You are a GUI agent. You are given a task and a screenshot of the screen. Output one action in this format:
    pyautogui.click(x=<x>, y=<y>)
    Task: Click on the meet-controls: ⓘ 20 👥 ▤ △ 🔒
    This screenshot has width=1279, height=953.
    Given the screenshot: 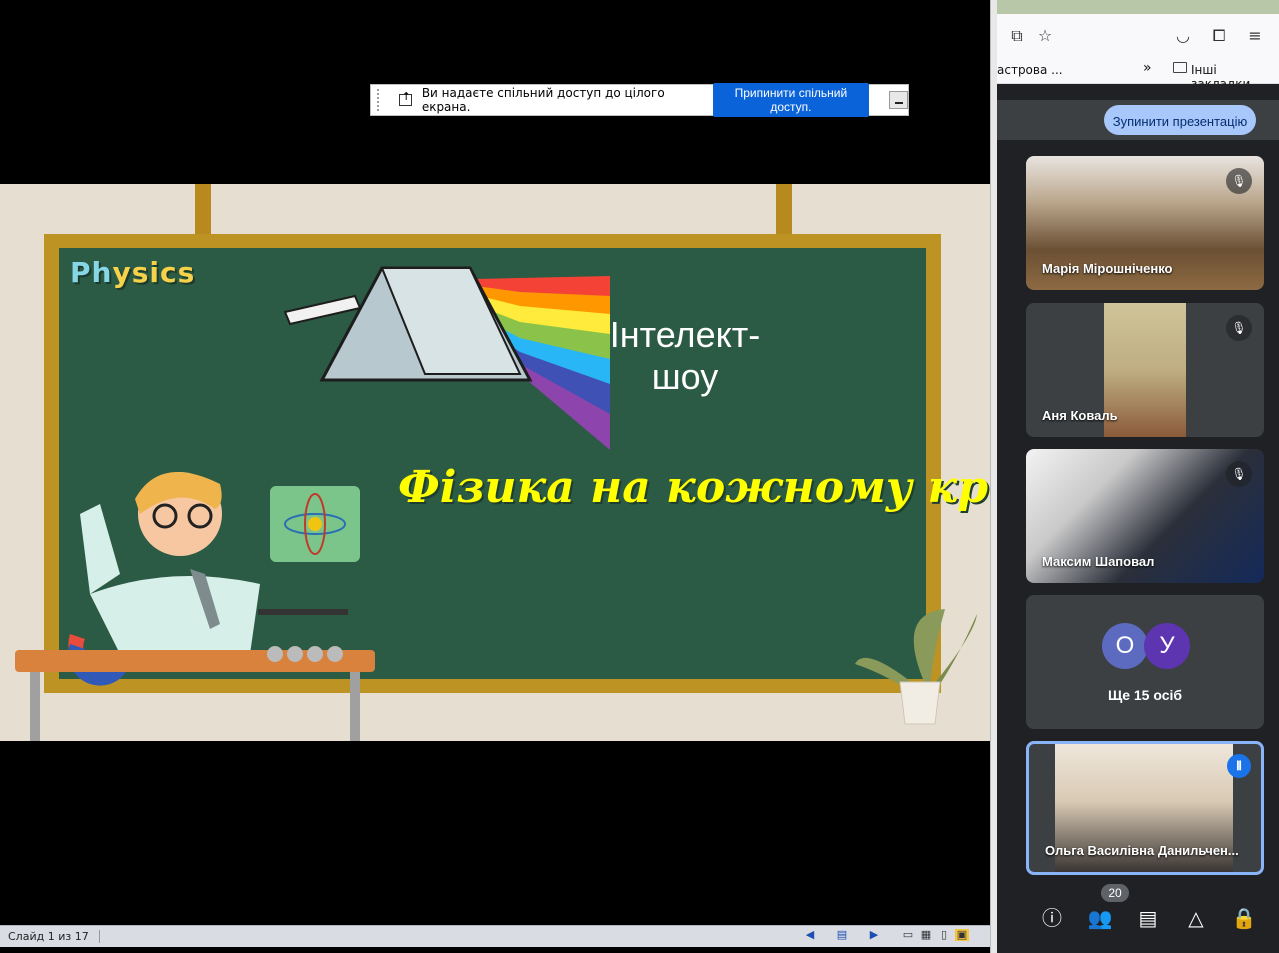 What is the action you would take?
    pyautogui.click(x=1138, y=918)
    